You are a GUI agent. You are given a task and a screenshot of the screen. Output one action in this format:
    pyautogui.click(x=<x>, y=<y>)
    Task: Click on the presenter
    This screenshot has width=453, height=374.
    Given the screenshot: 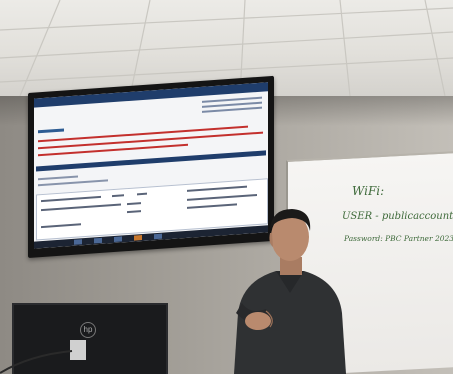 What is the action you would take?
    pyautogui.click(x=290, y=291)
    